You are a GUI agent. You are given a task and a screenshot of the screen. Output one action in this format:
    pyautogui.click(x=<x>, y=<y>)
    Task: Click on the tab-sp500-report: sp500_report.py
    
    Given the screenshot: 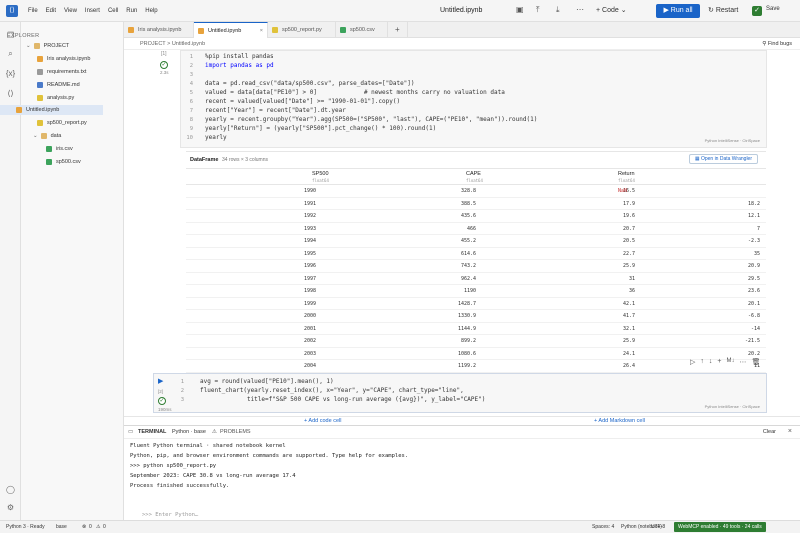 What is the action you would take?
    pyautogui.click(x=302, y=30)
    